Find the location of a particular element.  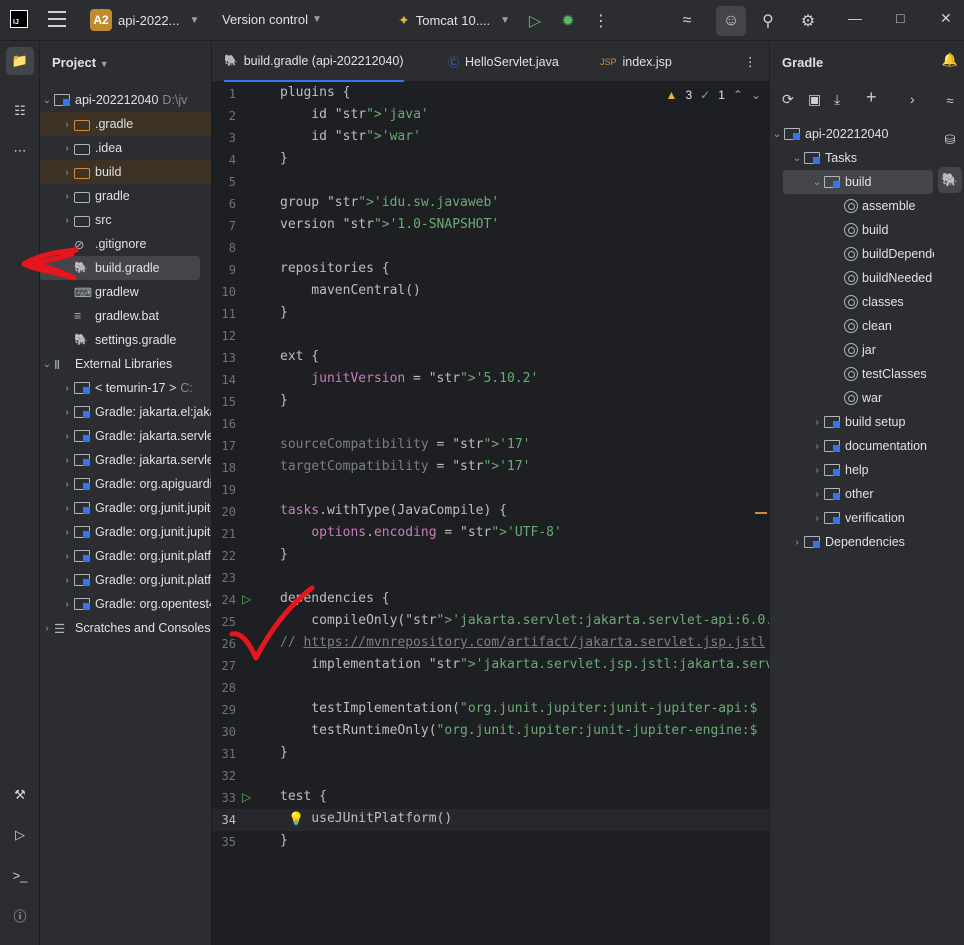

project-tree-item: › Gradle: org.opentest4j is located at coordinates (125, 604).